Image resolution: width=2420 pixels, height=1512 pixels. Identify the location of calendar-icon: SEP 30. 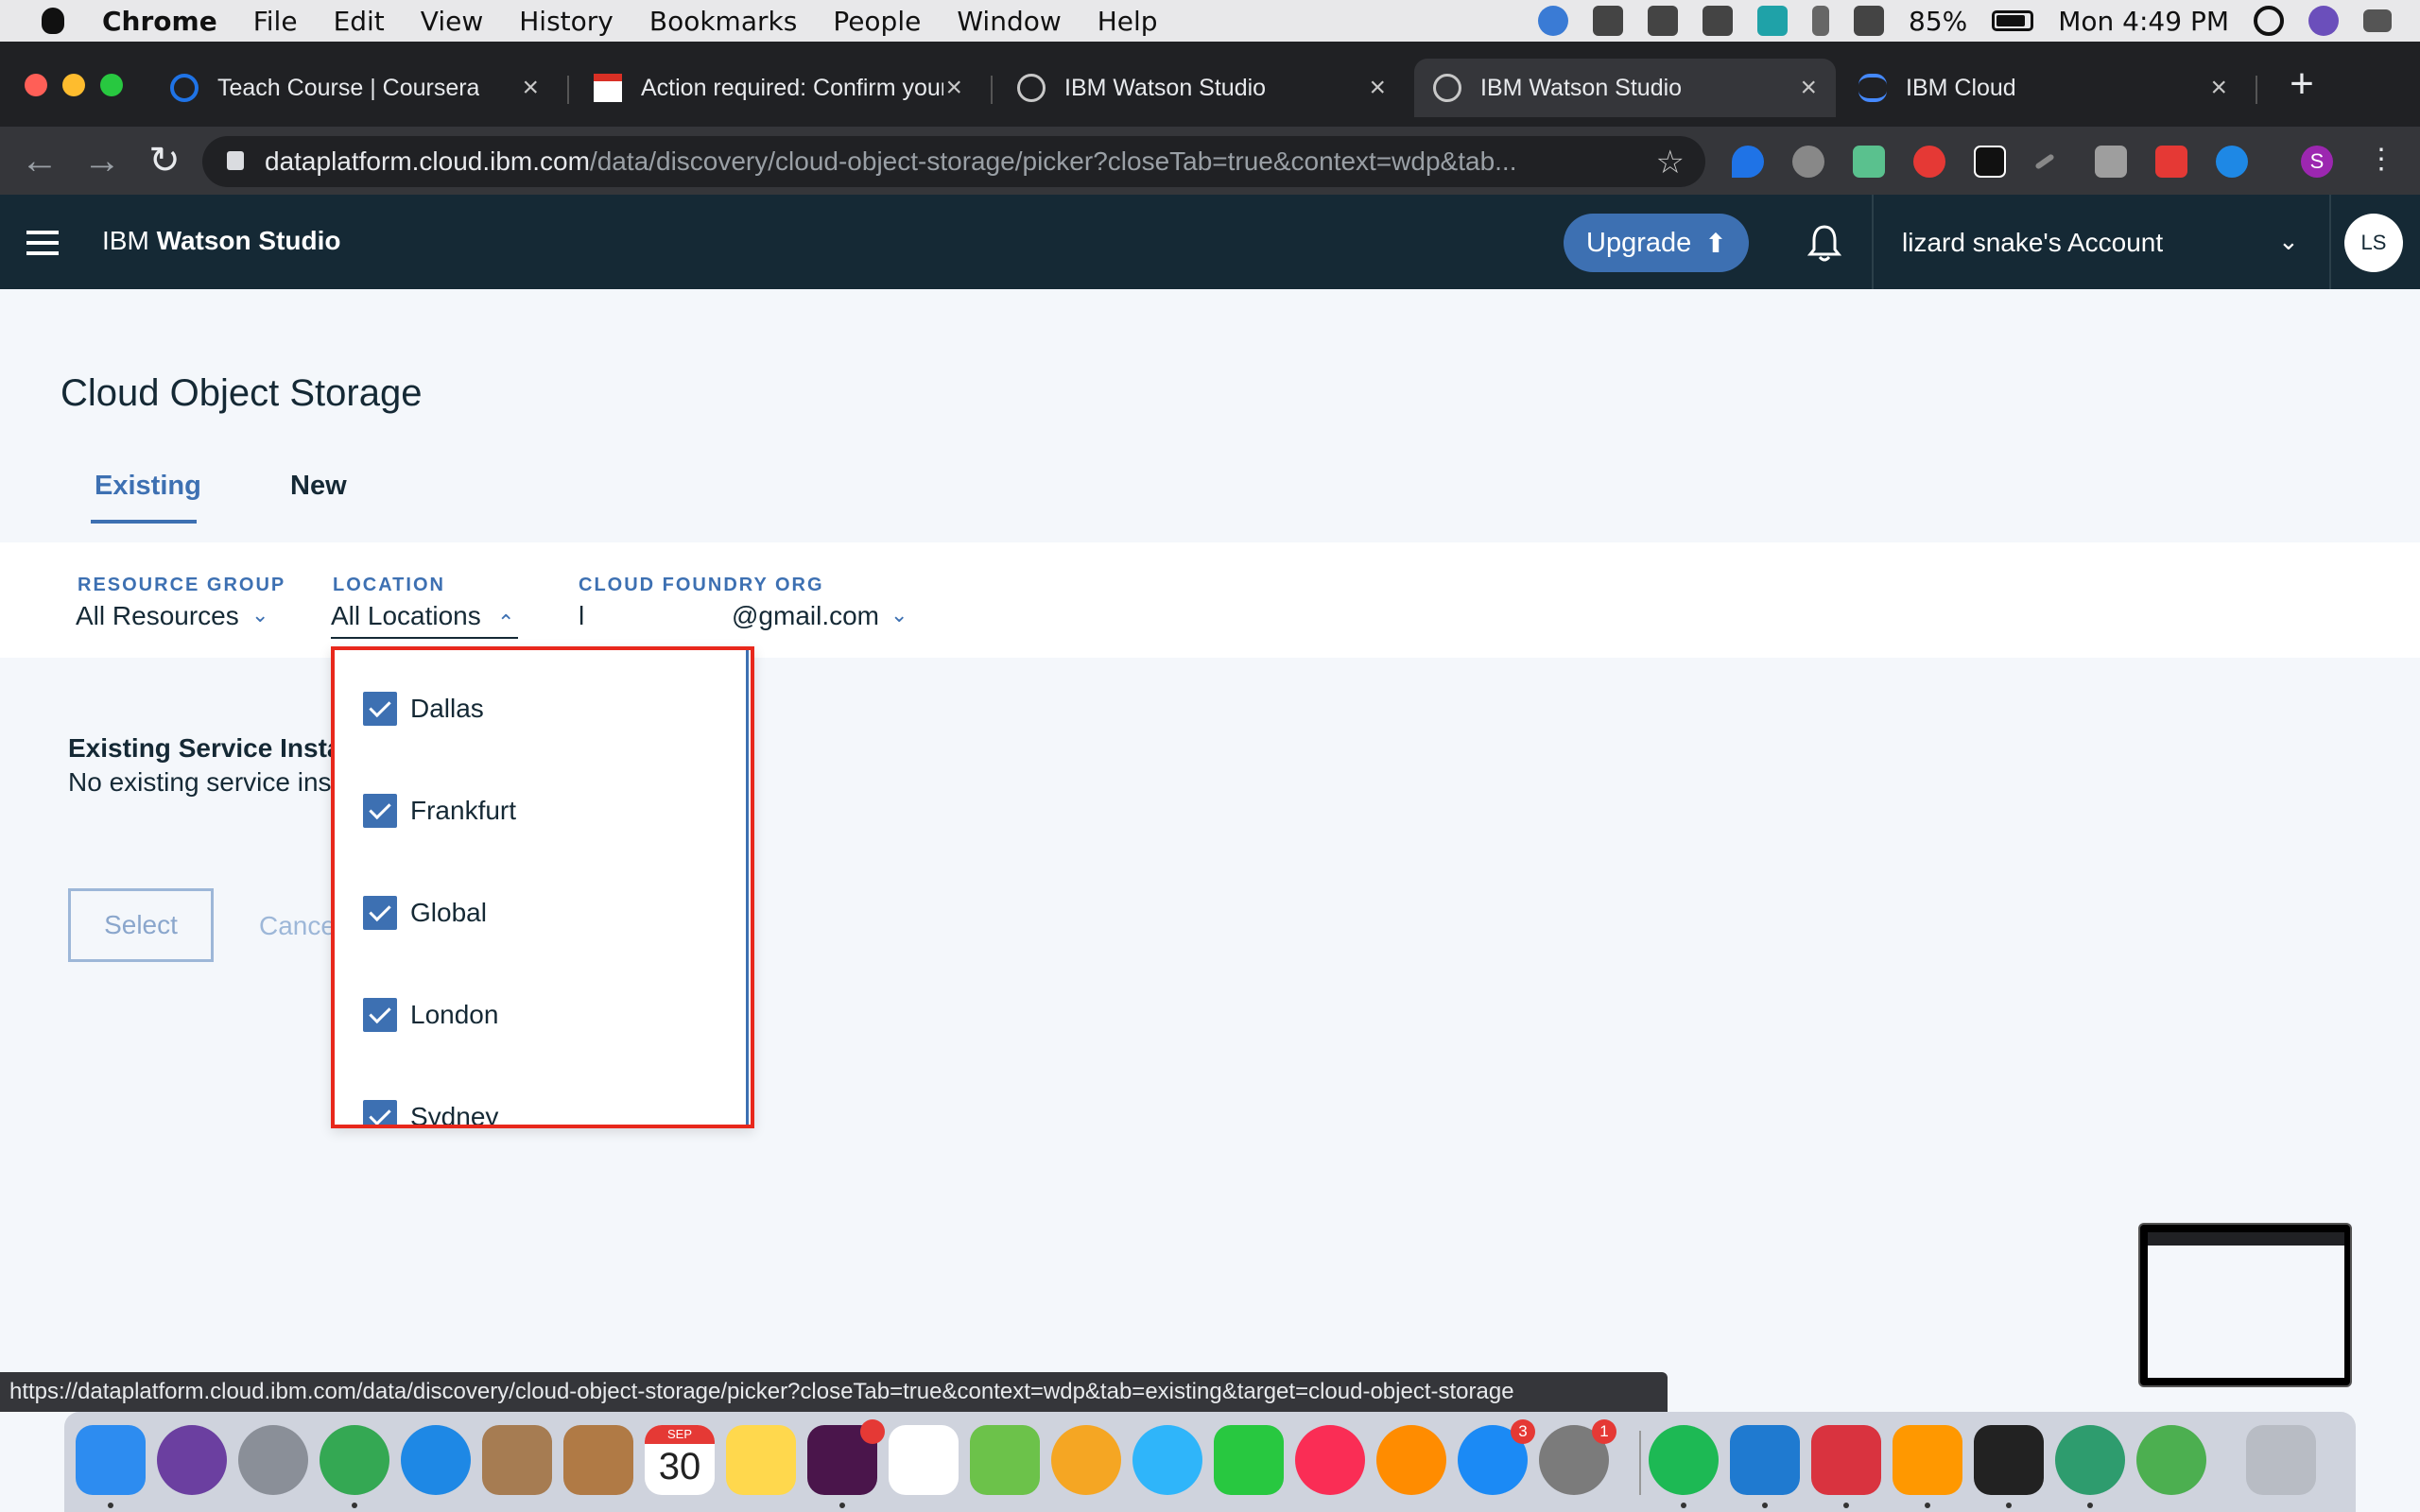
(680, 1460).